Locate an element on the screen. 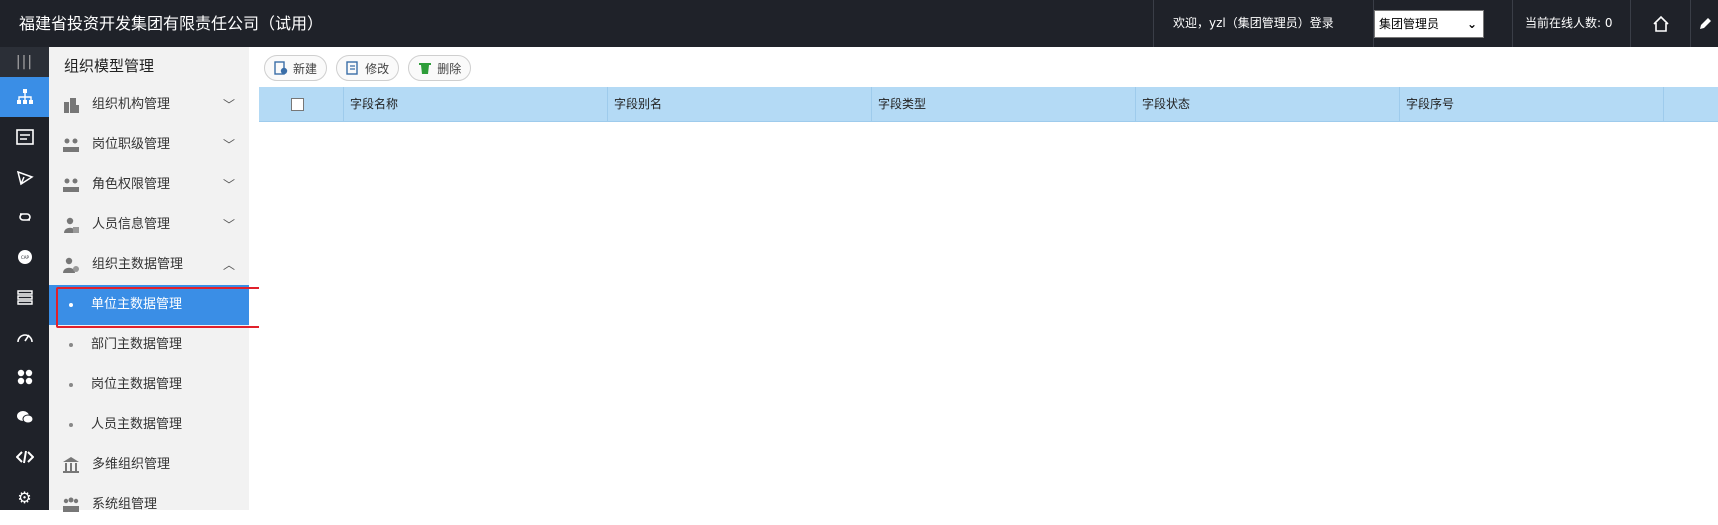 Image resolution: width=1718 pixels, height=525 pixels. sidebar-item-org-master-data: 组织主数据管理 ︿ is located at coordinates (149, 265).